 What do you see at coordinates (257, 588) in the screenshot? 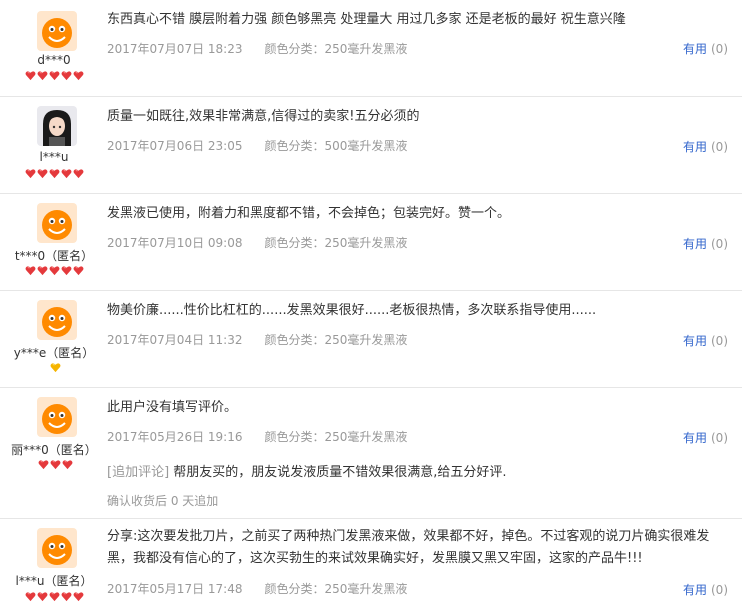
I see `review-meta: 2017年05月17日 17:48 颜色分类：250毫升发黑液` at bounding box center [257, 588].